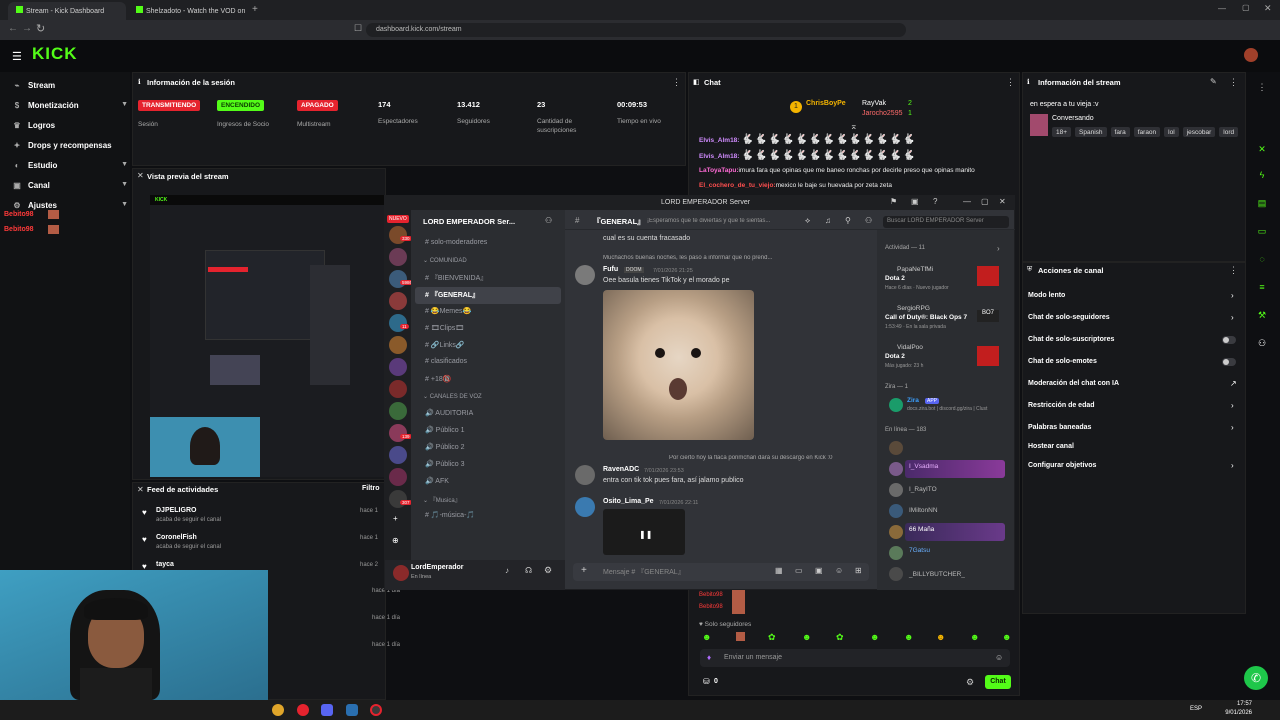  What do you see at coordinates (1233, 383) in the screenshot?
I see `external-link-icon: ↗` at bounding box center [1233, 383].